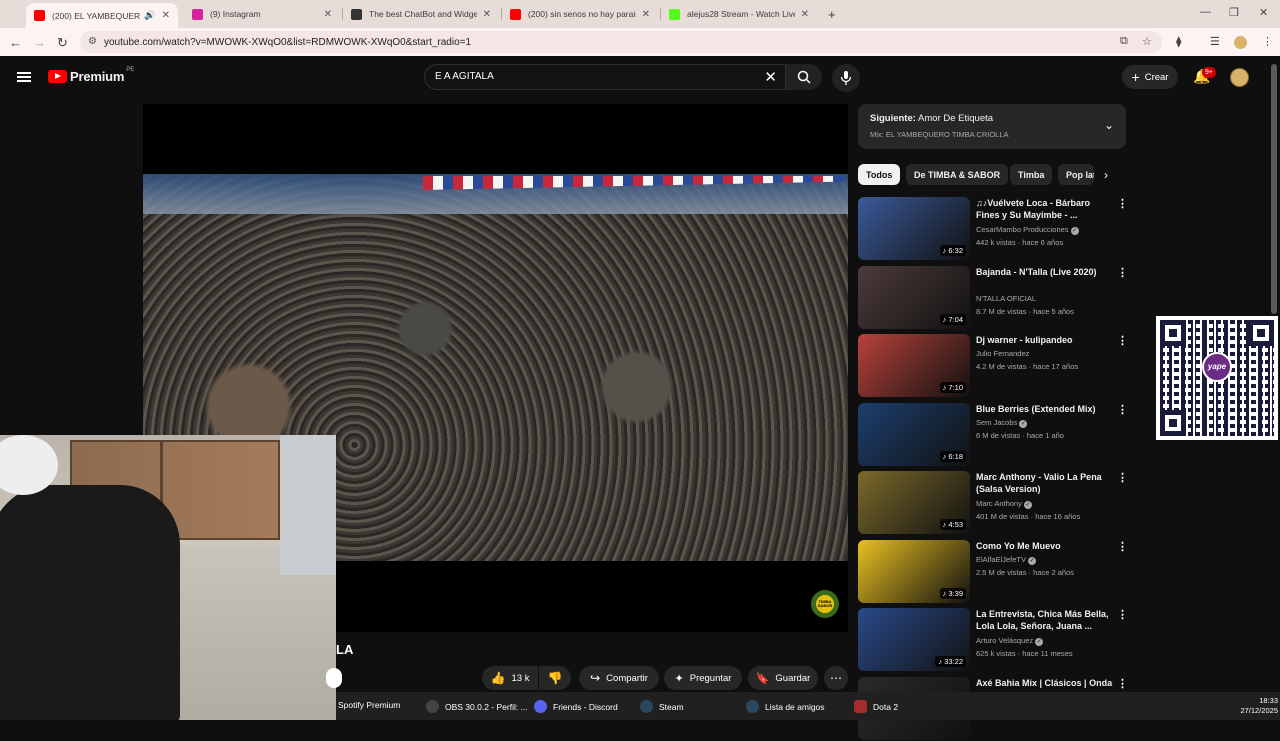  I want to click on install-app-icon: ⧉, so click(1124, 41).